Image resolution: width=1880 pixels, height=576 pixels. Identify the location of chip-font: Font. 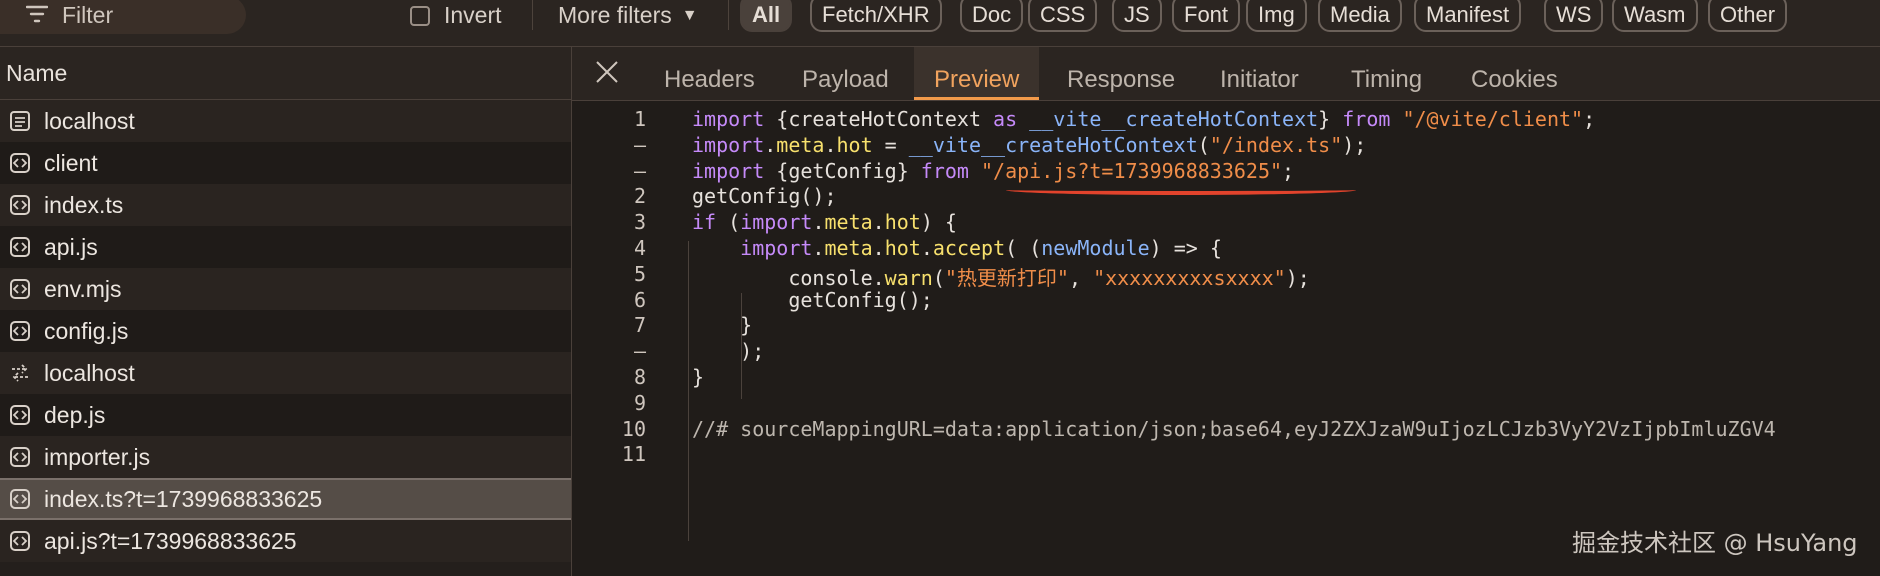
(1206, 16).